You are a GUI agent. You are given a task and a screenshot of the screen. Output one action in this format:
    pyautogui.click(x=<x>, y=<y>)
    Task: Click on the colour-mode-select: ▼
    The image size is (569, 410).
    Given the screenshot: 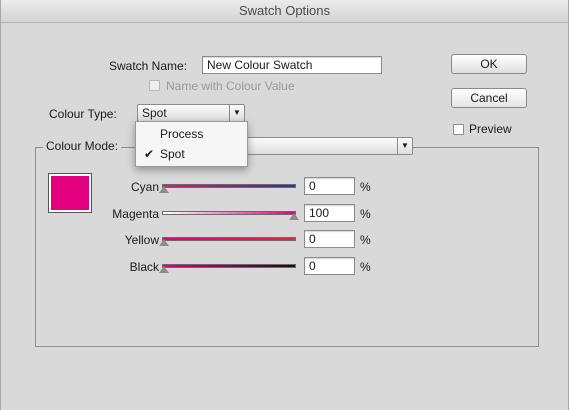 What is the action you would take?
    pyautogui.click(x=324, y=146)
    